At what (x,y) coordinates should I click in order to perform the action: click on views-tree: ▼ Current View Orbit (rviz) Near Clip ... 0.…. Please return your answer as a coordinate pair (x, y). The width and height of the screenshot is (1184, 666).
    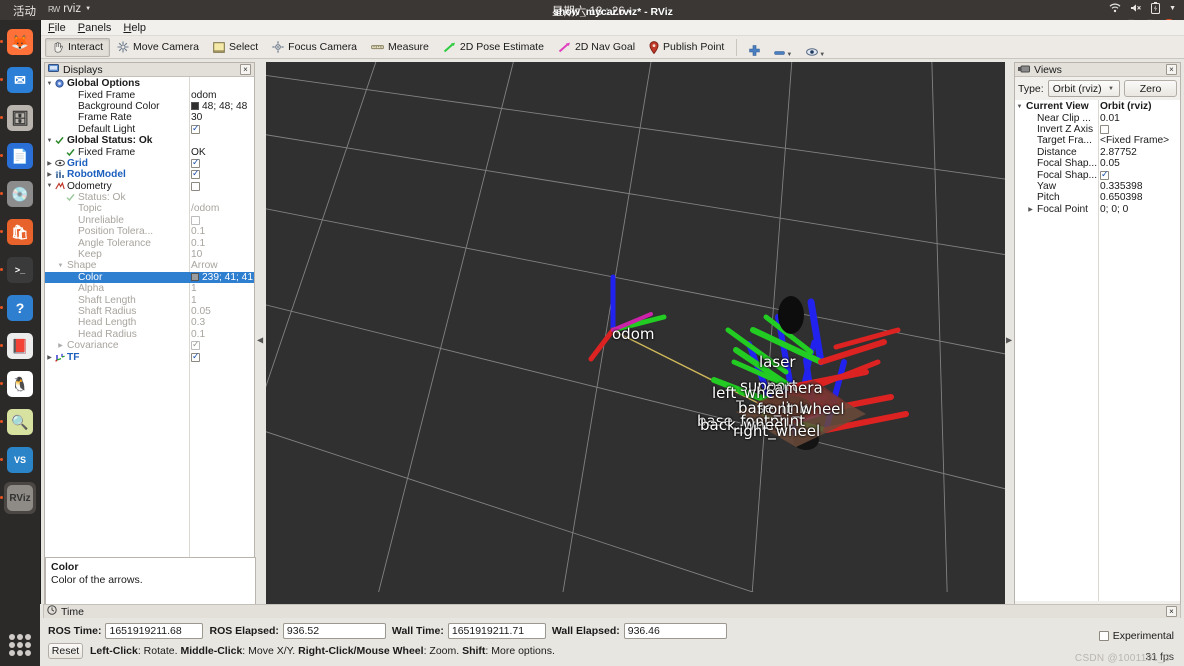
    Looking at the image, I should click on (1097, 350).